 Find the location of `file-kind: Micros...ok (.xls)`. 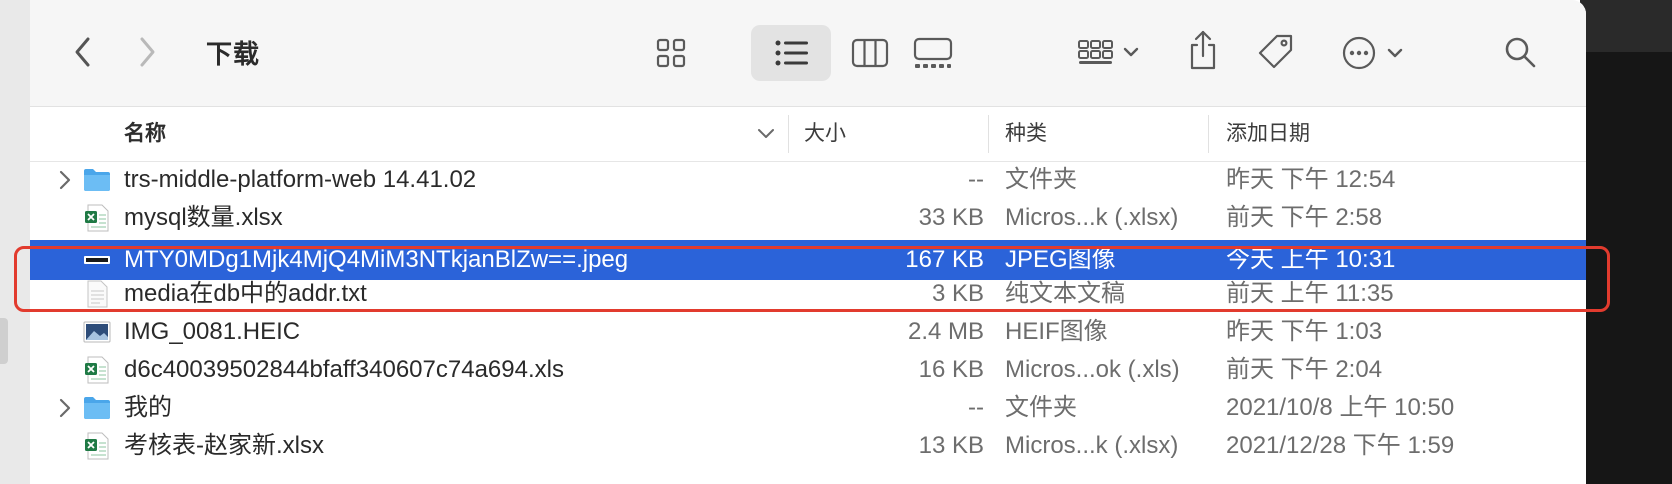

file-kind: Micros...ok (.xls) is located at coordinates (1092, 369).